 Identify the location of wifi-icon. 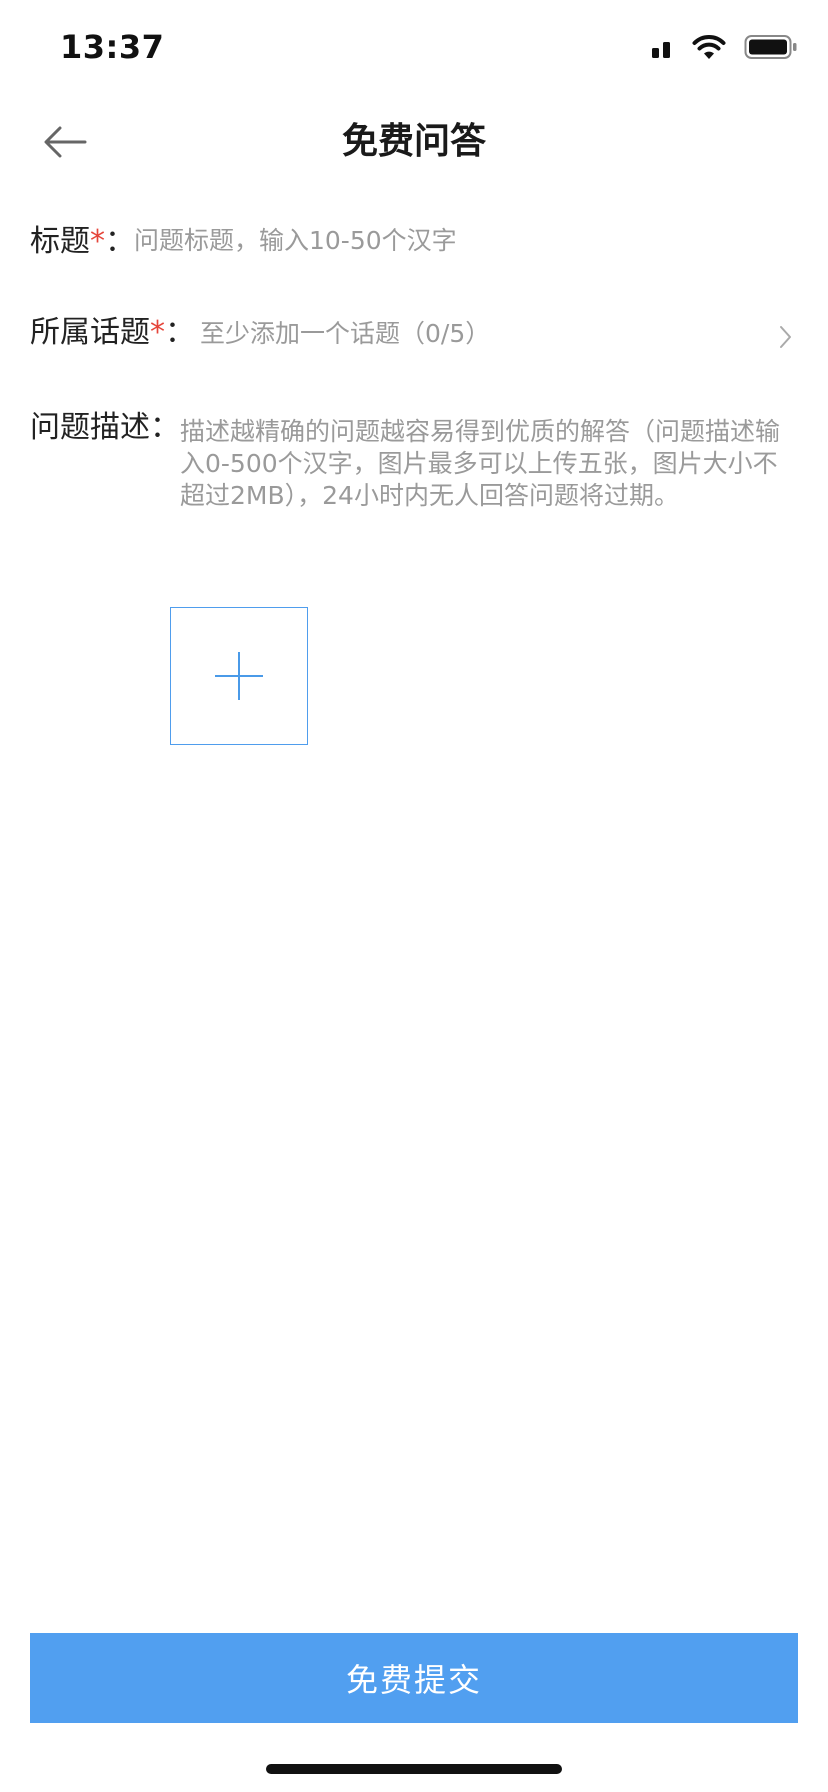
(709, 49).